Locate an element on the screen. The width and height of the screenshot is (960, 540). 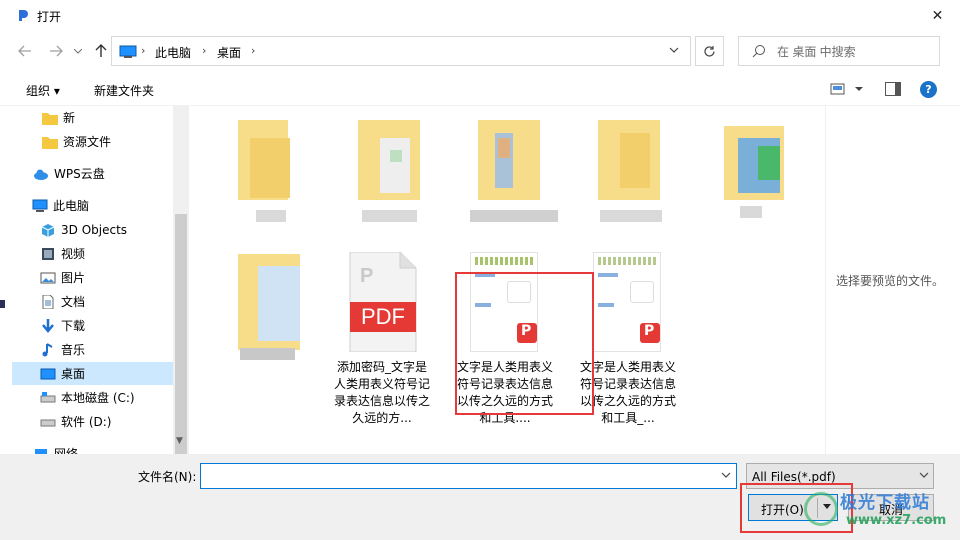
view-icon is located at coordinates (846, 89).